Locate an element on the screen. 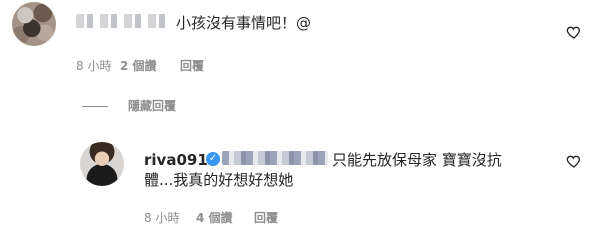  comment-likes-count: 2 個讚 is located at coordinates (138, 66).